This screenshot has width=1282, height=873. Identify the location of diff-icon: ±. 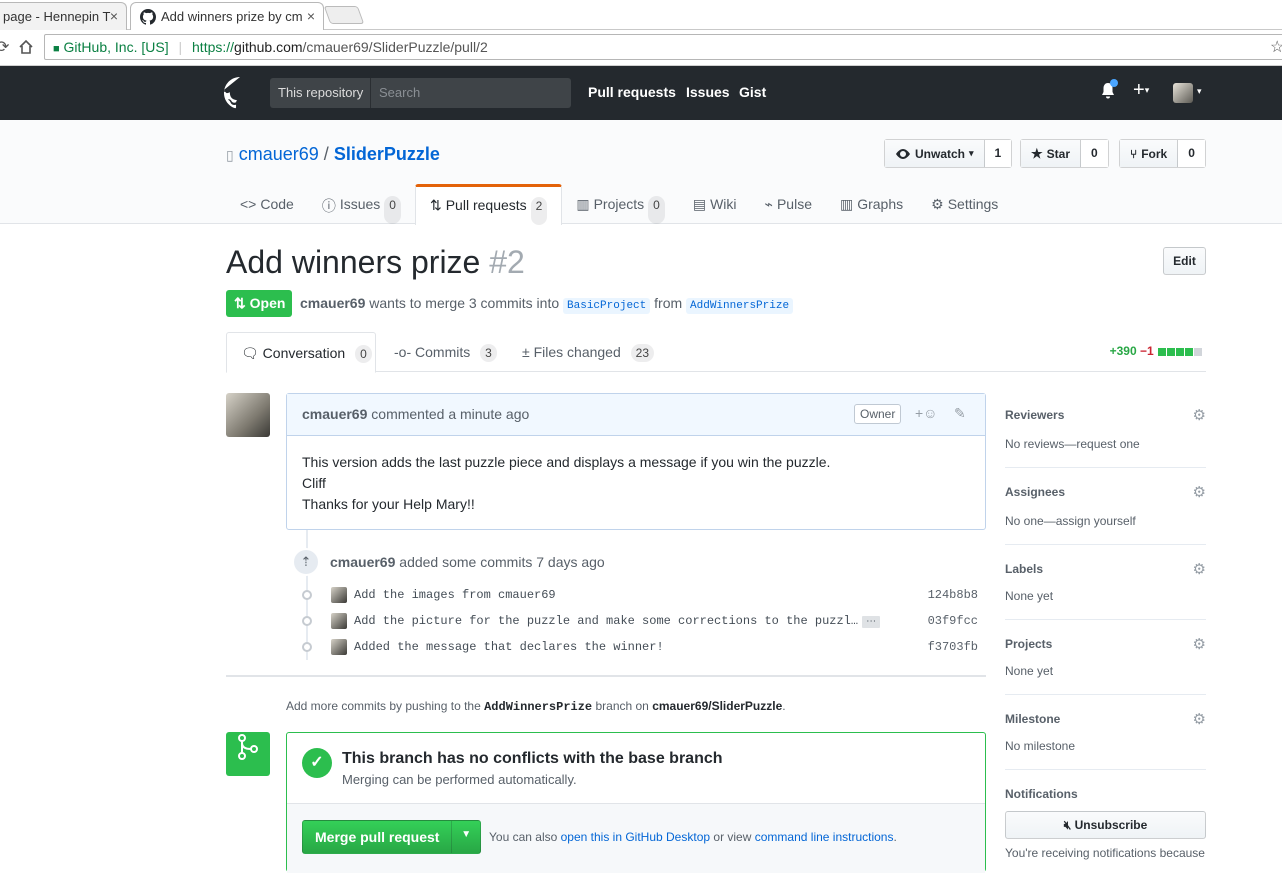
(526, 352).